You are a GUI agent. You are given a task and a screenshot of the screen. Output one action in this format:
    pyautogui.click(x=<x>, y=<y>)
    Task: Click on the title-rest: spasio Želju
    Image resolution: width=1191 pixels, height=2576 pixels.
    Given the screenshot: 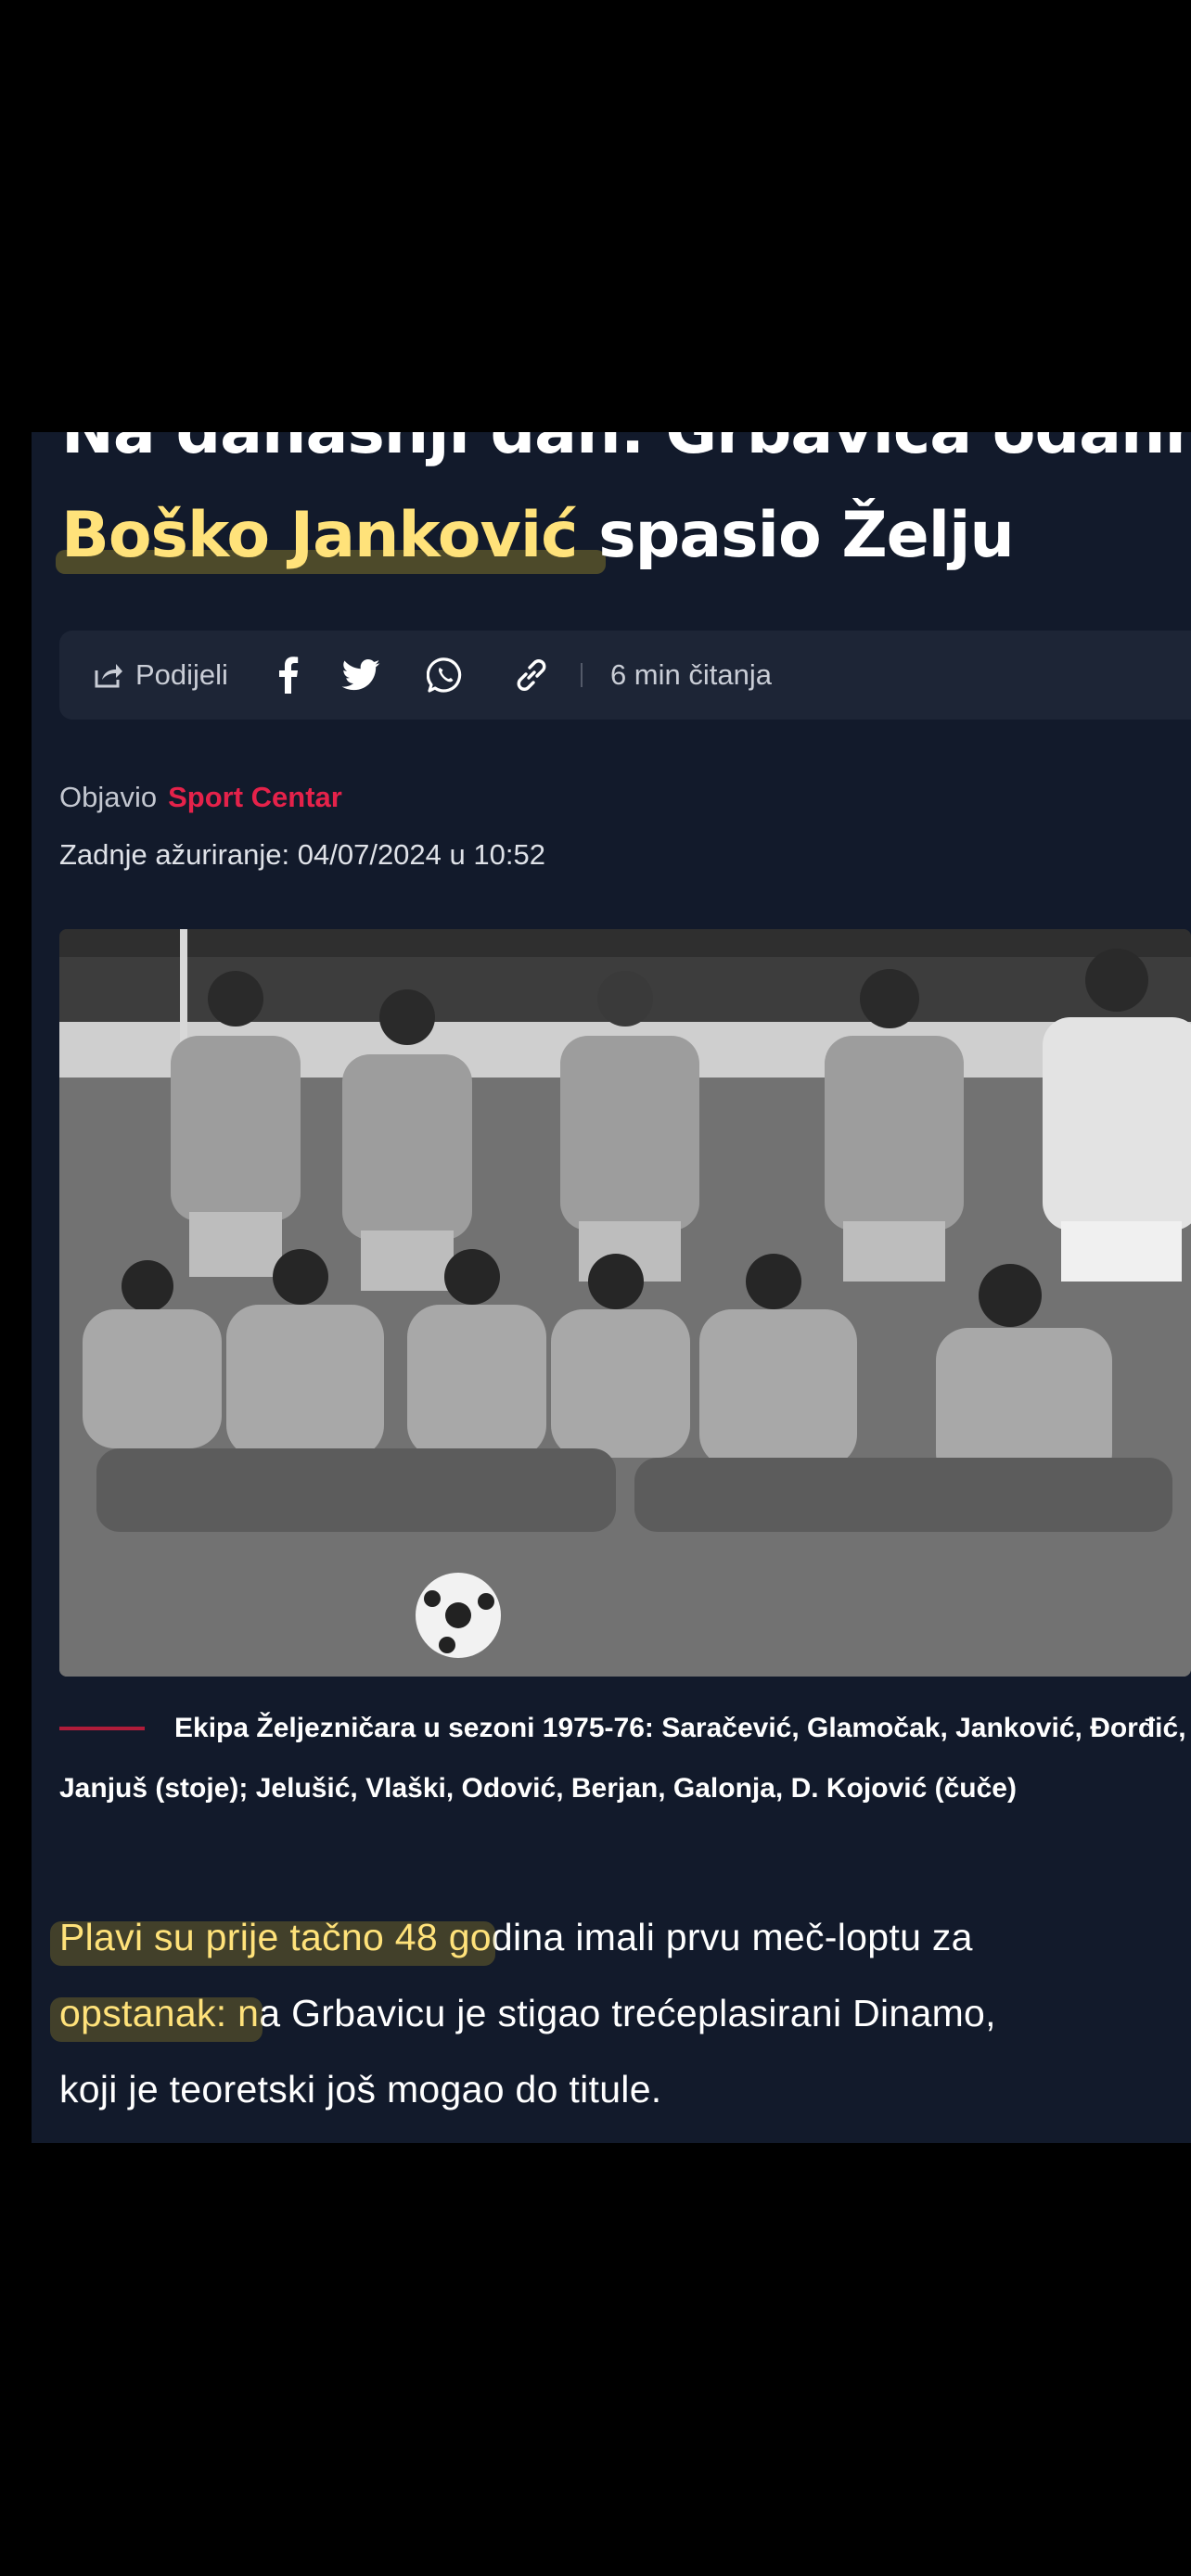 What is the action you would take?
    pyautogui.click(x=806, y=535)
    